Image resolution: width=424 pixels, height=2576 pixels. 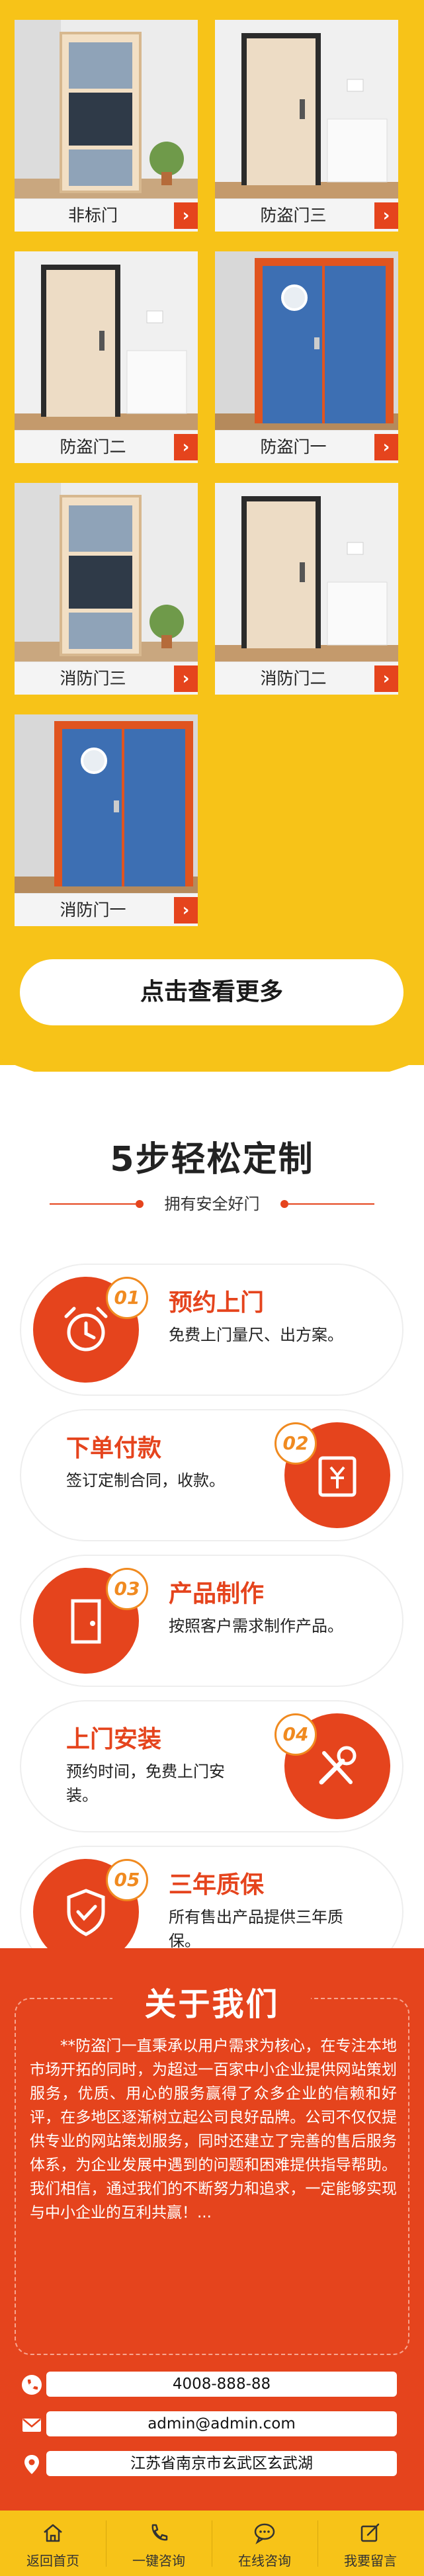 What do you see at coordinates (114, 1739) in the screenshot?
I see `step-title: 上门安装` at bounding box center [114, 1739].